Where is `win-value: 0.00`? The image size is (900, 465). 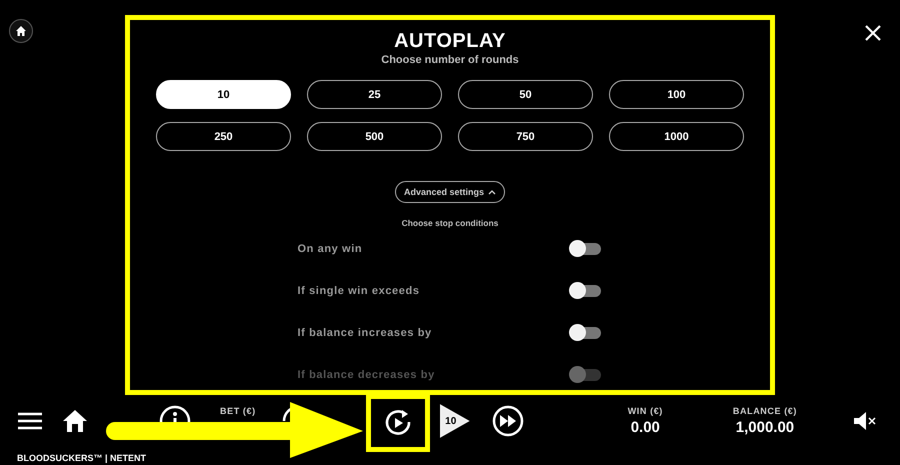 win-value: 0.00 is located at coordinates (645, 427).